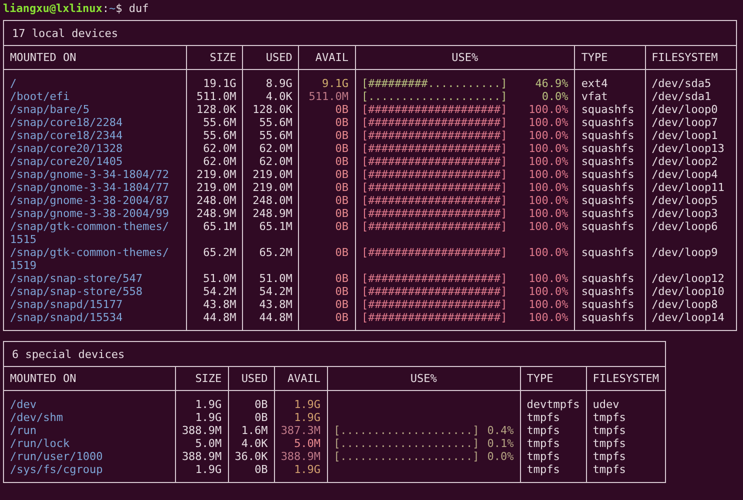 This screenshot has height=500, width=743. Describe the element at coordinates (219, 304) in the screenshot. I see `size-value: 43.8M` at that location.